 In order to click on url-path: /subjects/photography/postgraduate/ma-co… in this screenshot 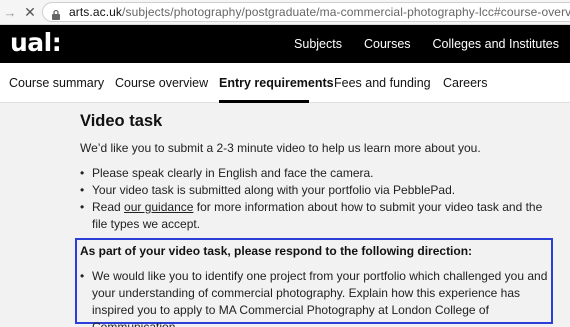, I will do `click(346, 12)`.